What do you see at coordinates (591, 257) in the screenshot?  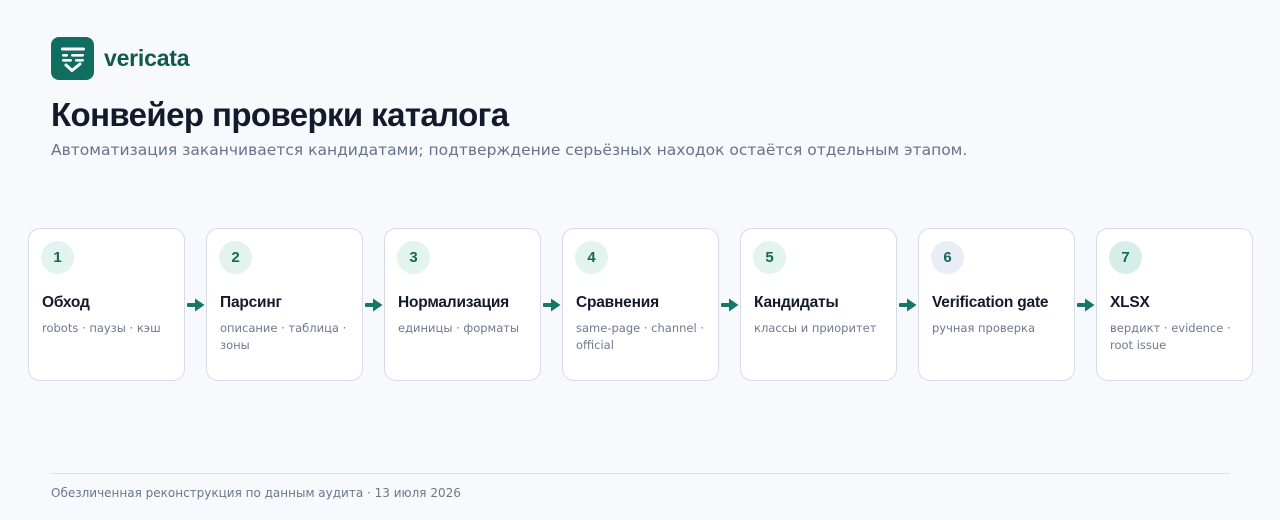 I see `stage-number-badge: 4` at bounding box center [591, 257].